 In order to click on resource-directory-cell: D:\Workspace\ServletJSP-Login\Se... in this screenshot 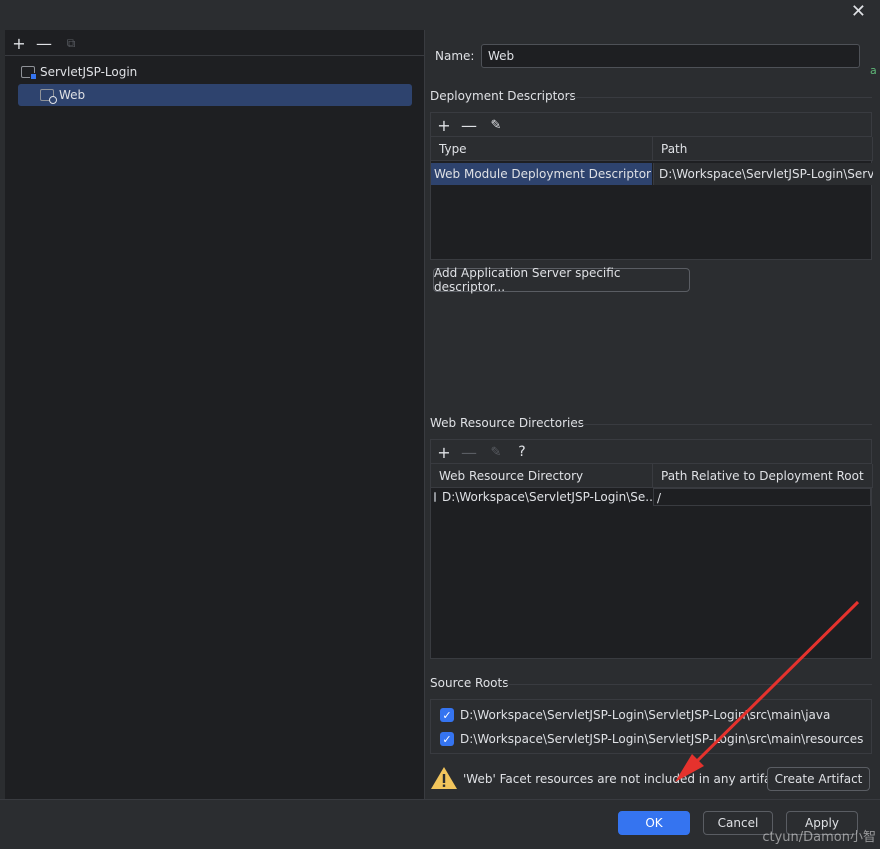, I will do `click(541, 497)`.